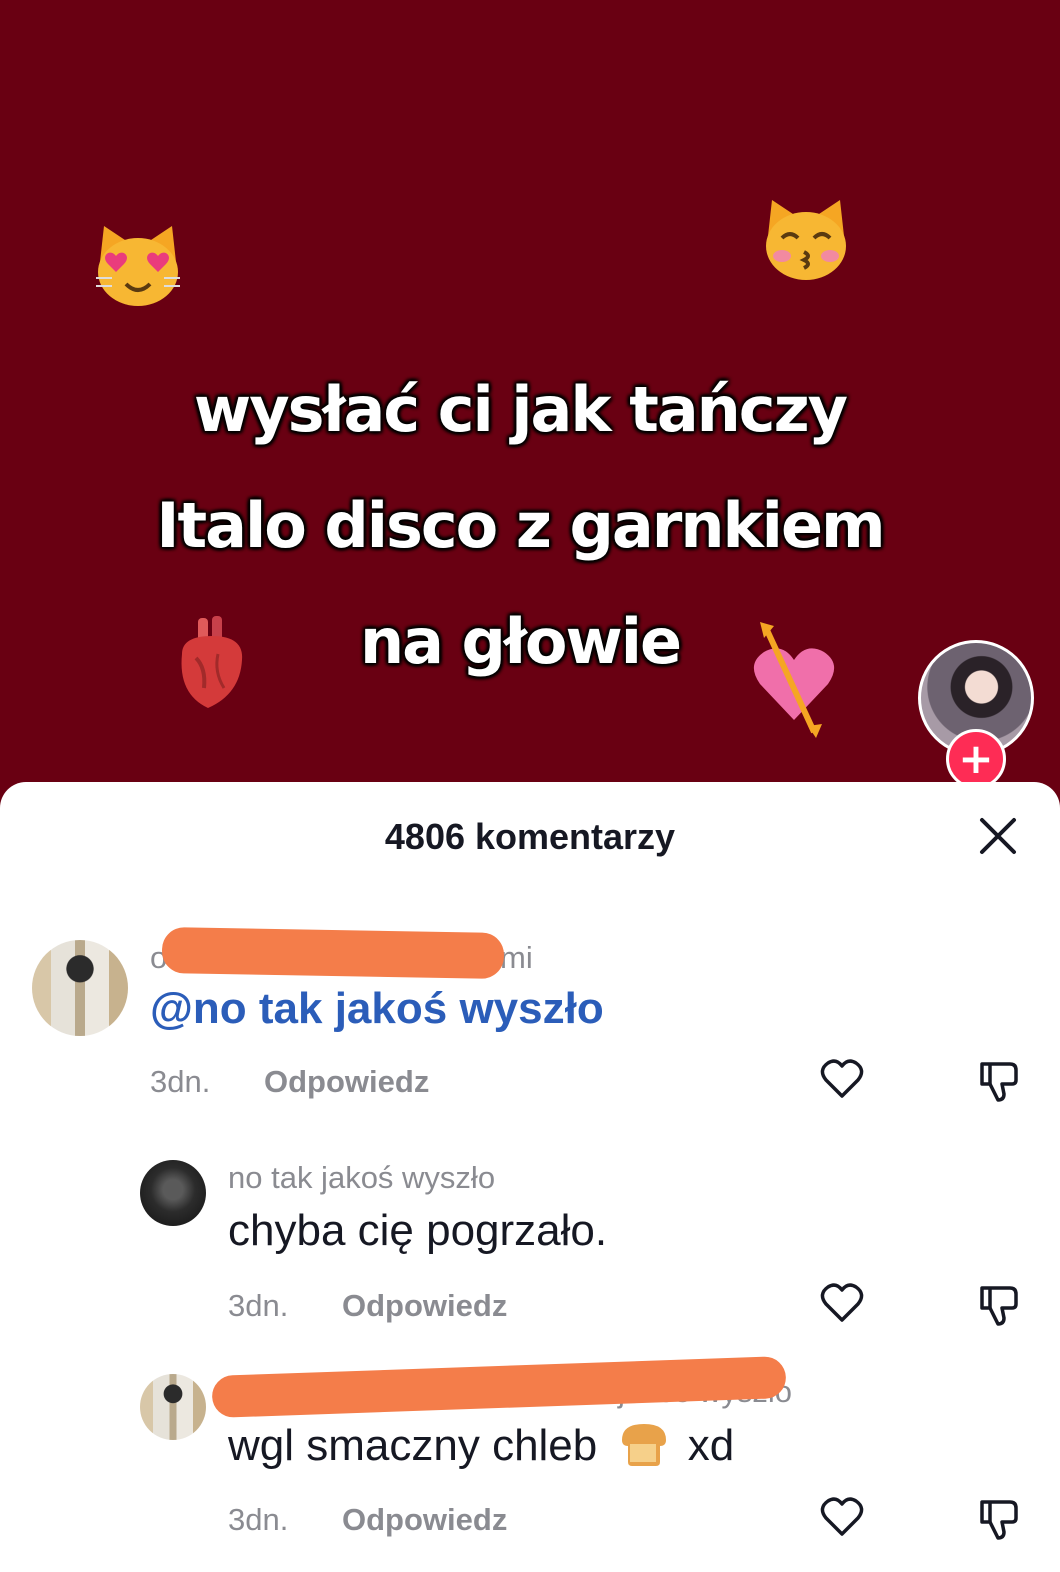 The height and width of the screenshot is (1572, 1060). What do you see at coordinates (530, 836) in the screenshot?
I see `comments-count-title: 4806 komentarzy` at bounding box center [530, 836].